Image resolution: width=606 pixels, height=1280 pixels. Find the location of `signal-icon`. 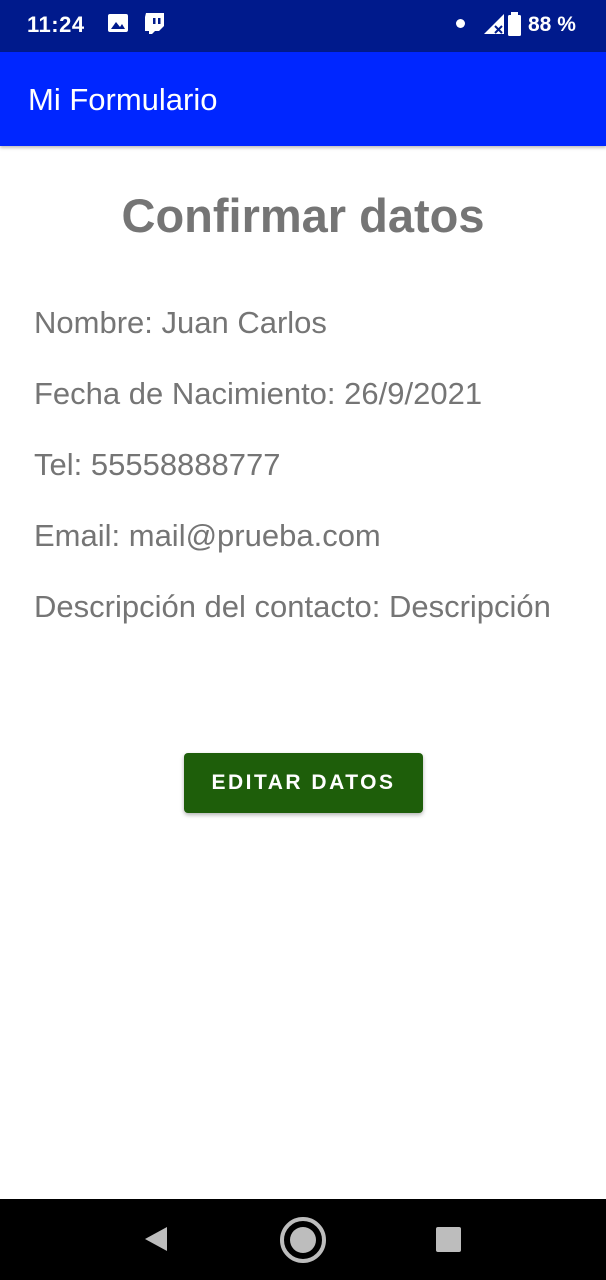

signal-icon is located at coordinates (494, 26).